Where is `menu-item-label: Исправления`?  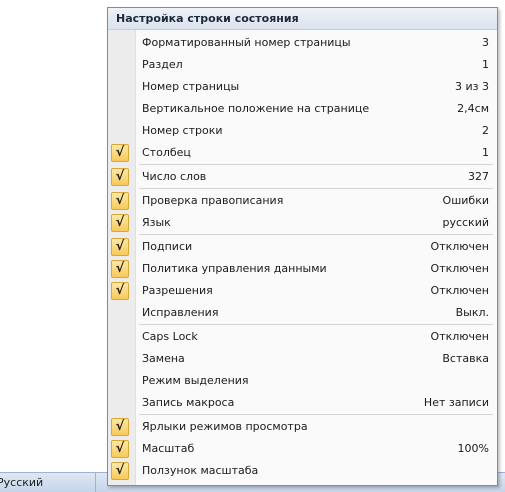 menu-item-label: Исправления is located at coordinates (180, 312).